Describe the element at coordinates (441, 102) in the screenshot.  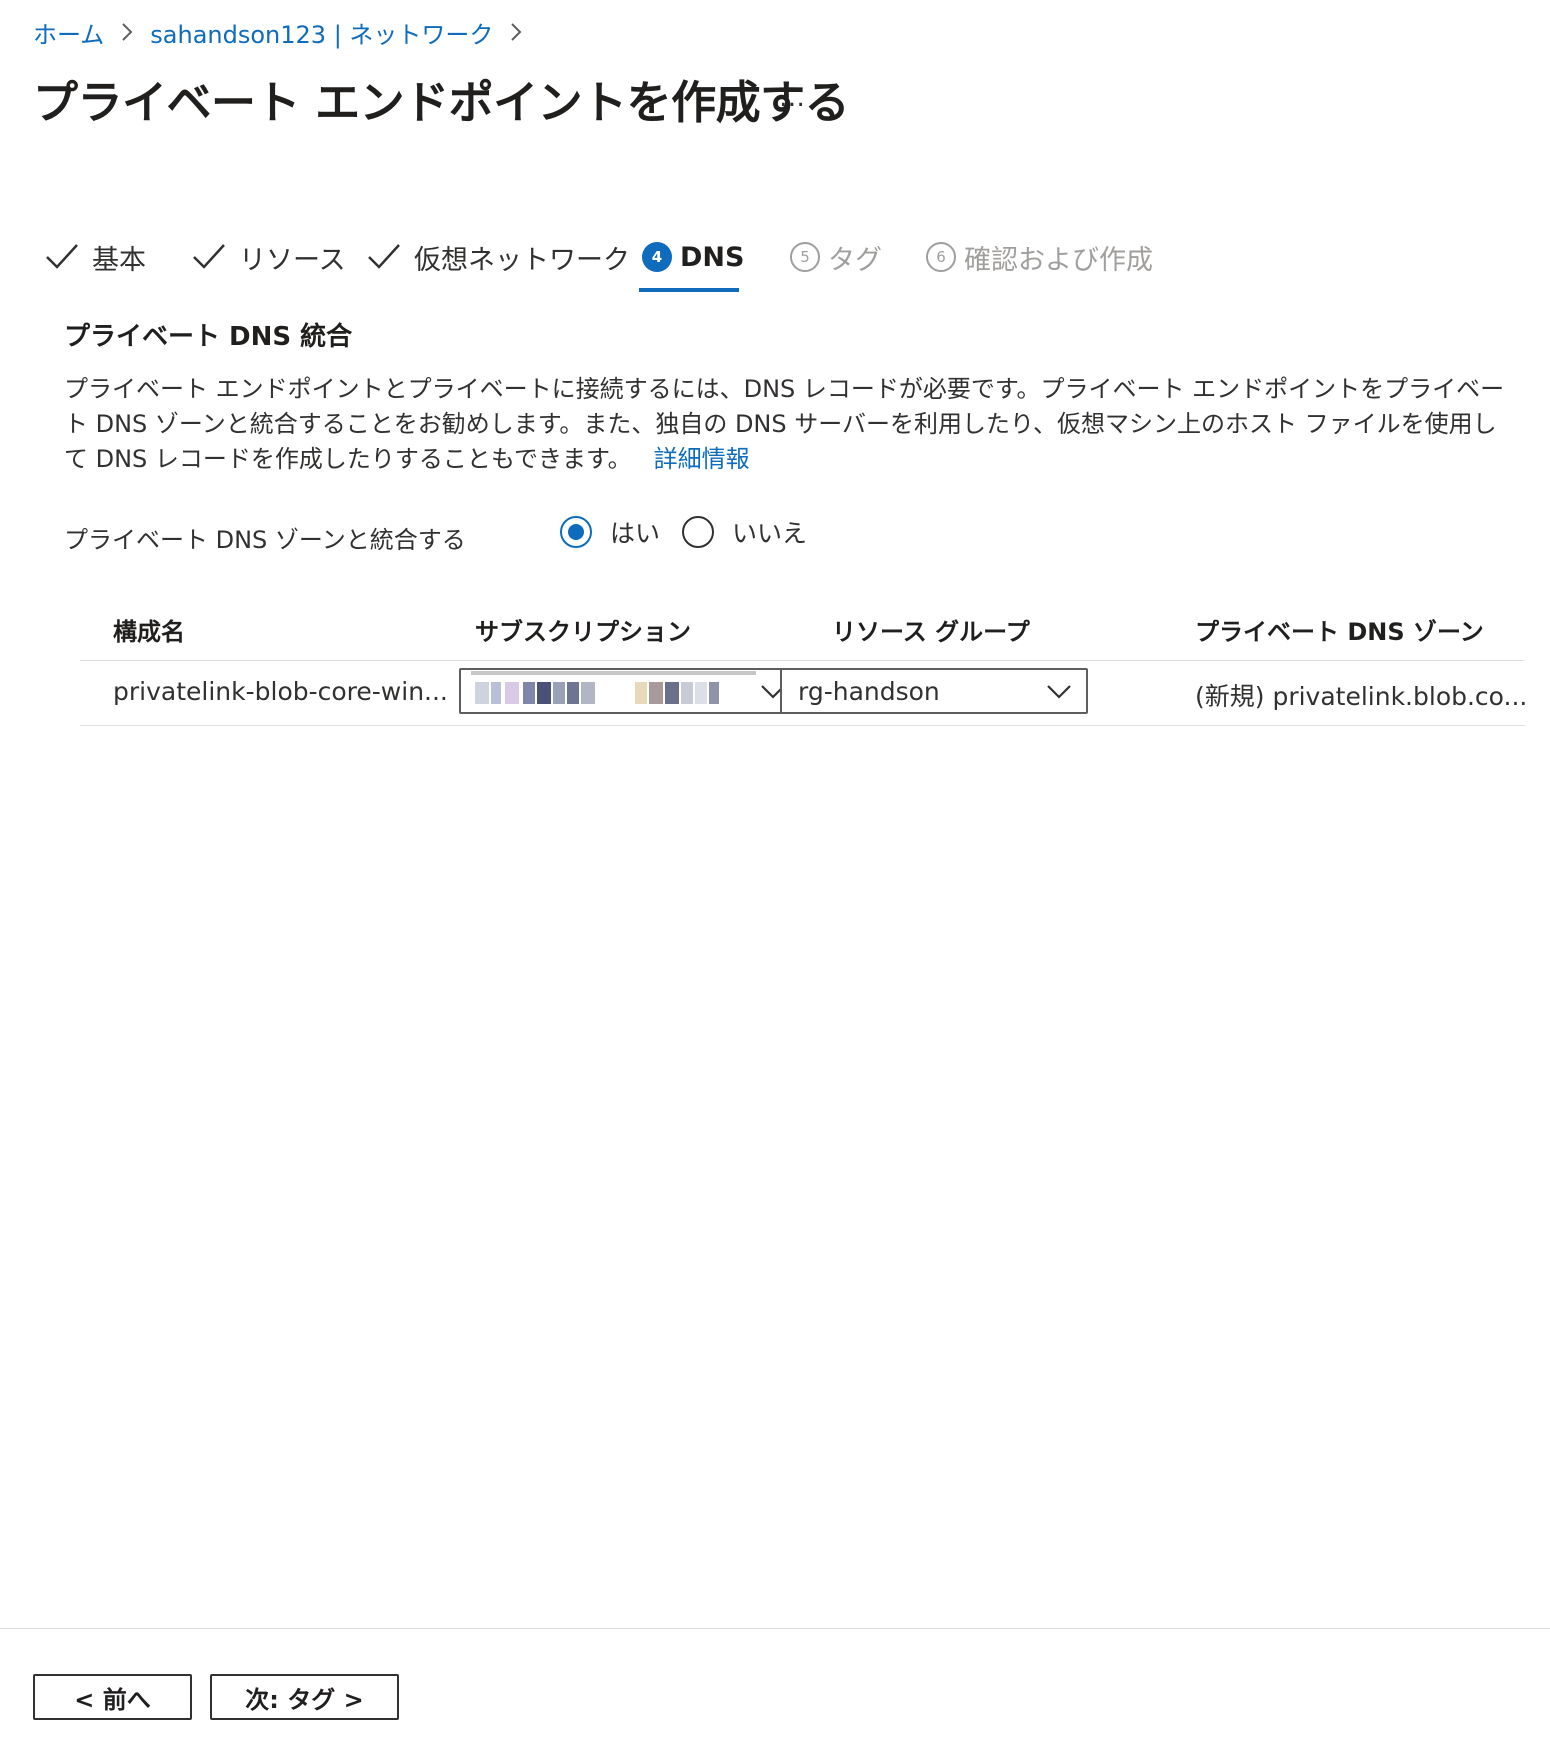
I see `page-title: プライベート エンドポイントを作成する` at that location.